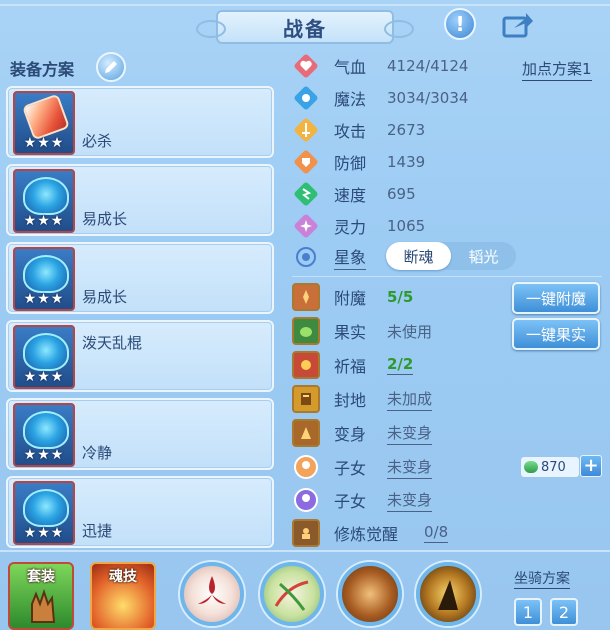 This screenshot has height=630, width=610. Describe the element at coordinates (306, 257) in the screenshot. I see `star-sign-icon` at that location.